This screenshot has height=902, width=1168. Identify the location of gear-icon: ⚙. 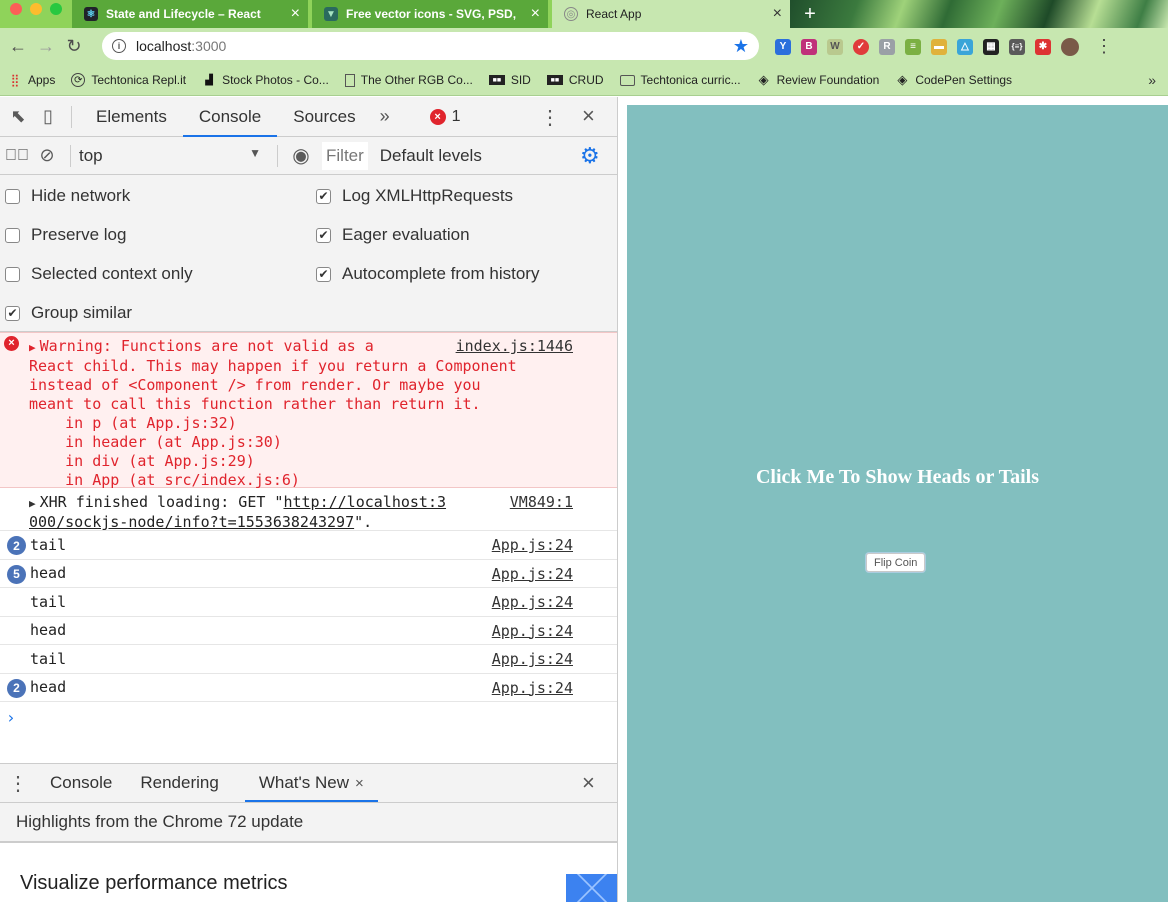
(590, 156).